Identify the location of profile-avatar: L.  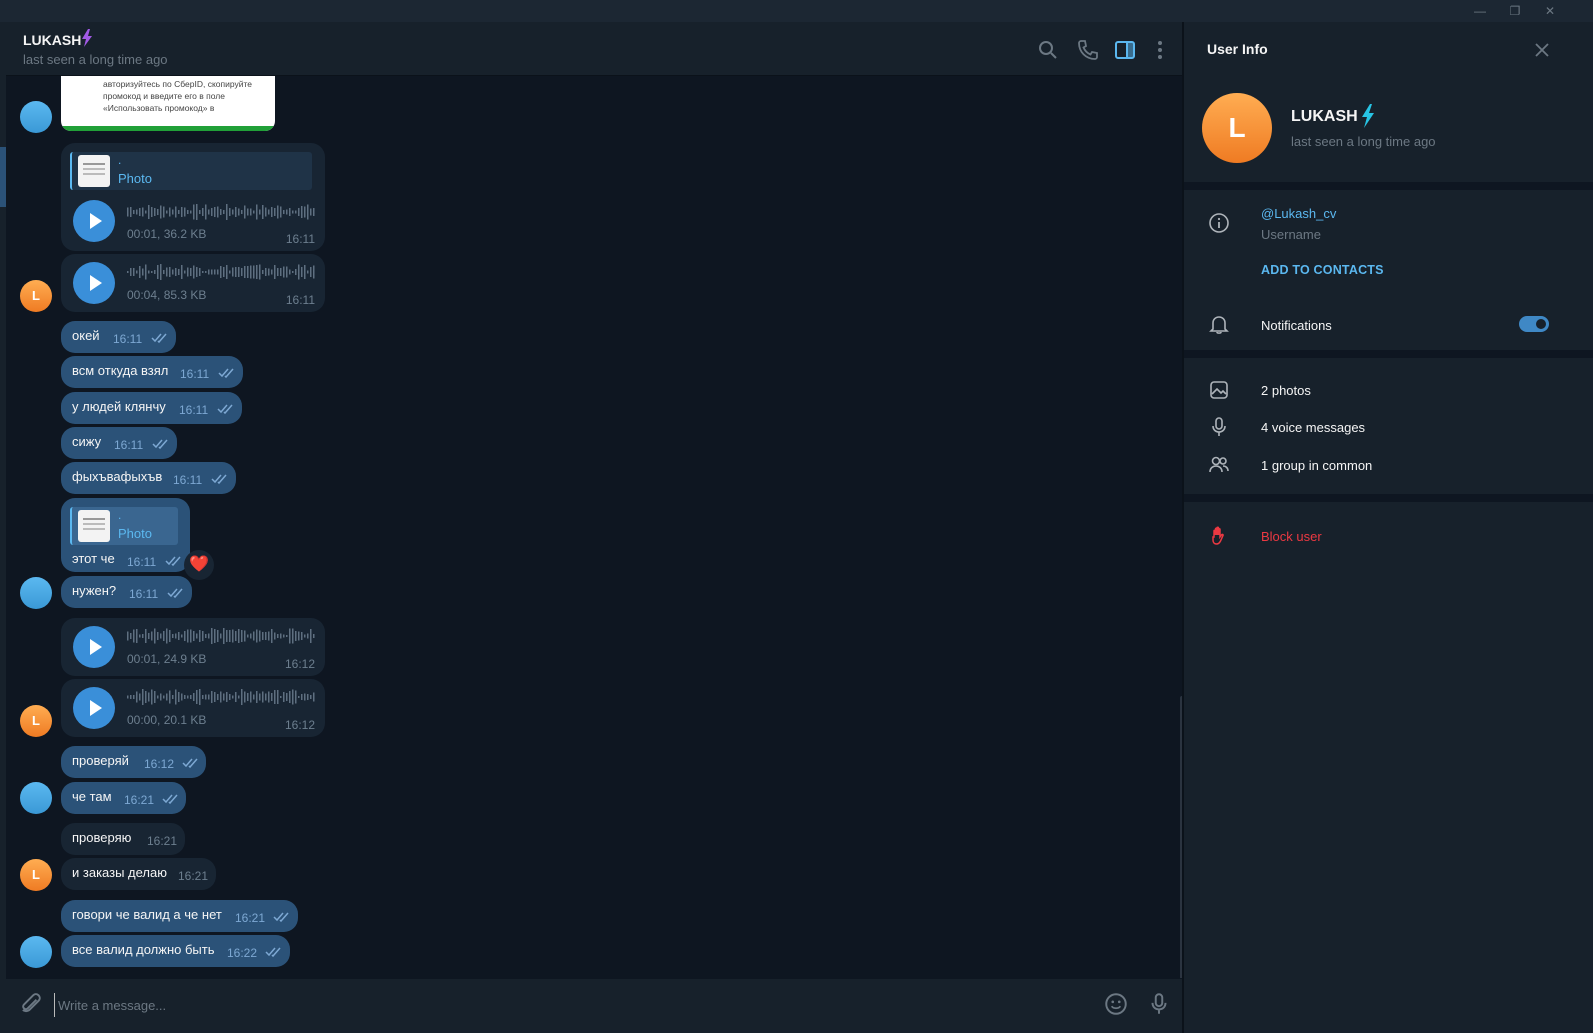
(1237, 128).